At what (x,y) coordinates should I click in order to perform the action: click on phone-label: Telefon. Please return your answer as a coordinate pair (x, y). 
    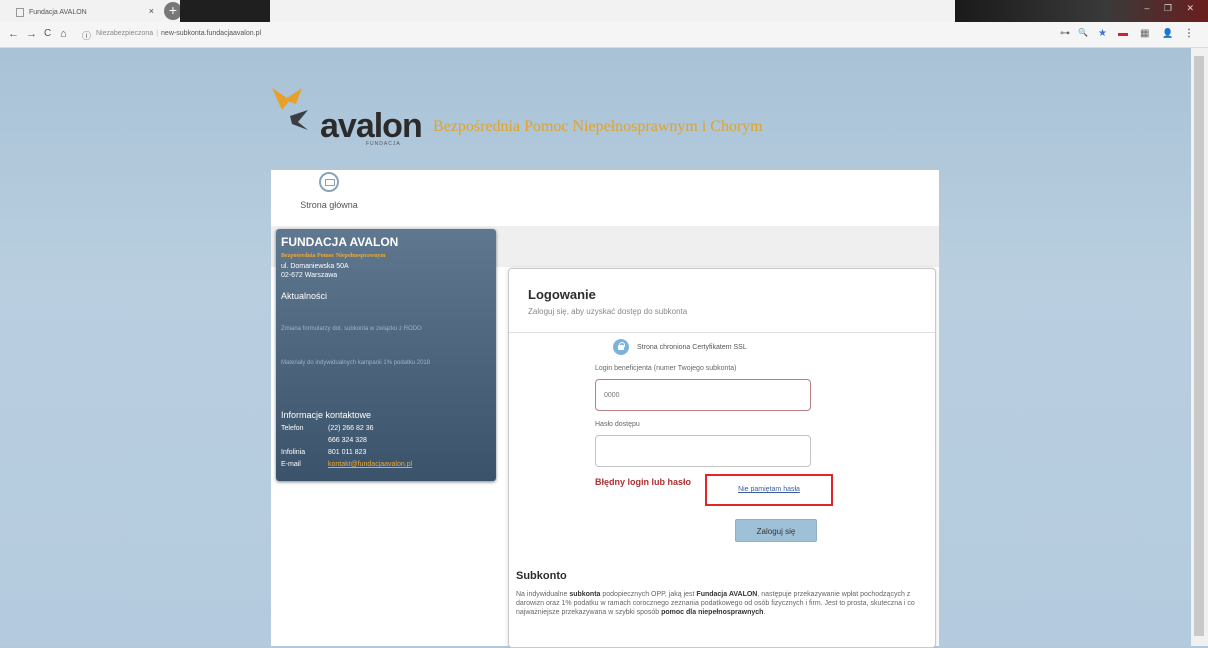
    Looking at the image, I should click on (292, 428).